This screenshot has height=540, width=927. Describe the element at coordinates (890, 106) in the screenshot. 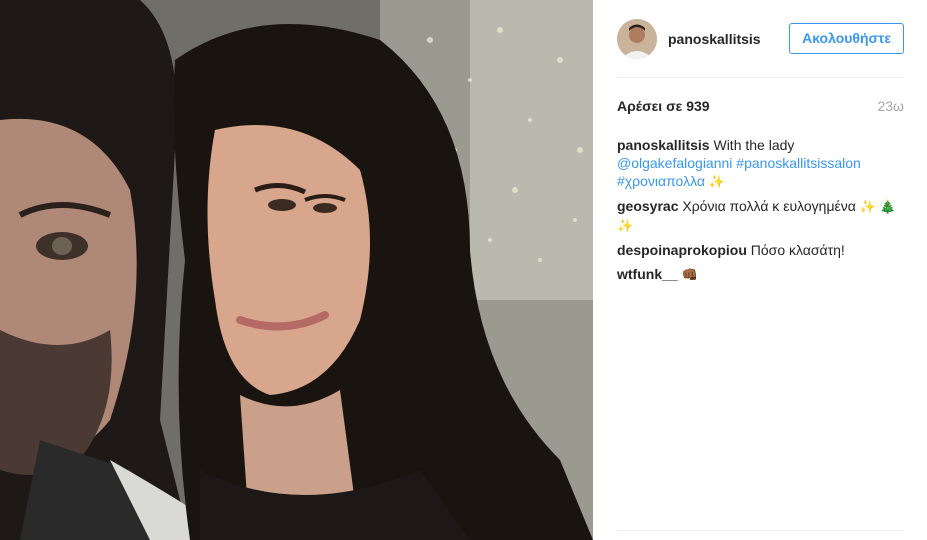

I see `post-time: 23ω` at that location.